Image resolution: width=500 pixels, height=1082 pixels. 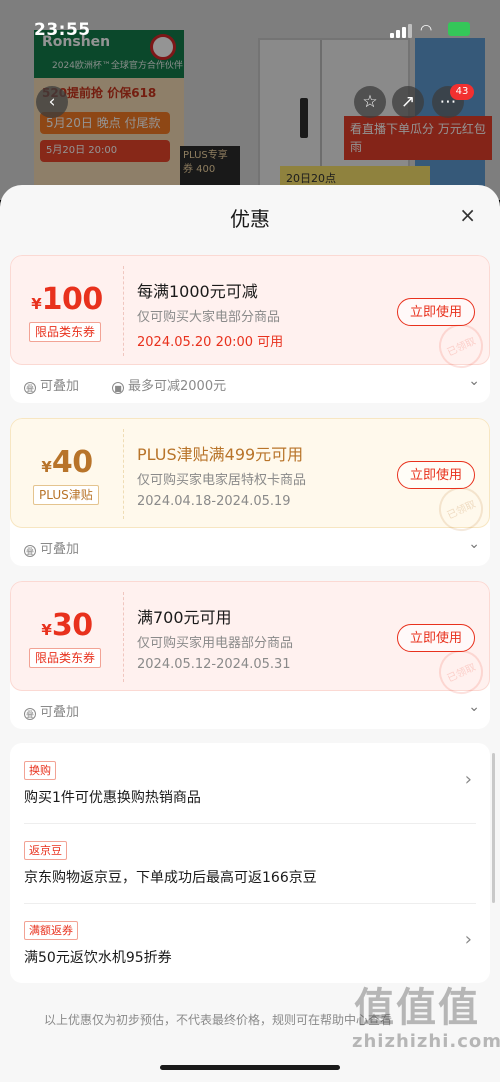 What do you see at coordinates (72, 462) in the screenshot?
I see `amount-value: 40` at bounding box center [72, 462].